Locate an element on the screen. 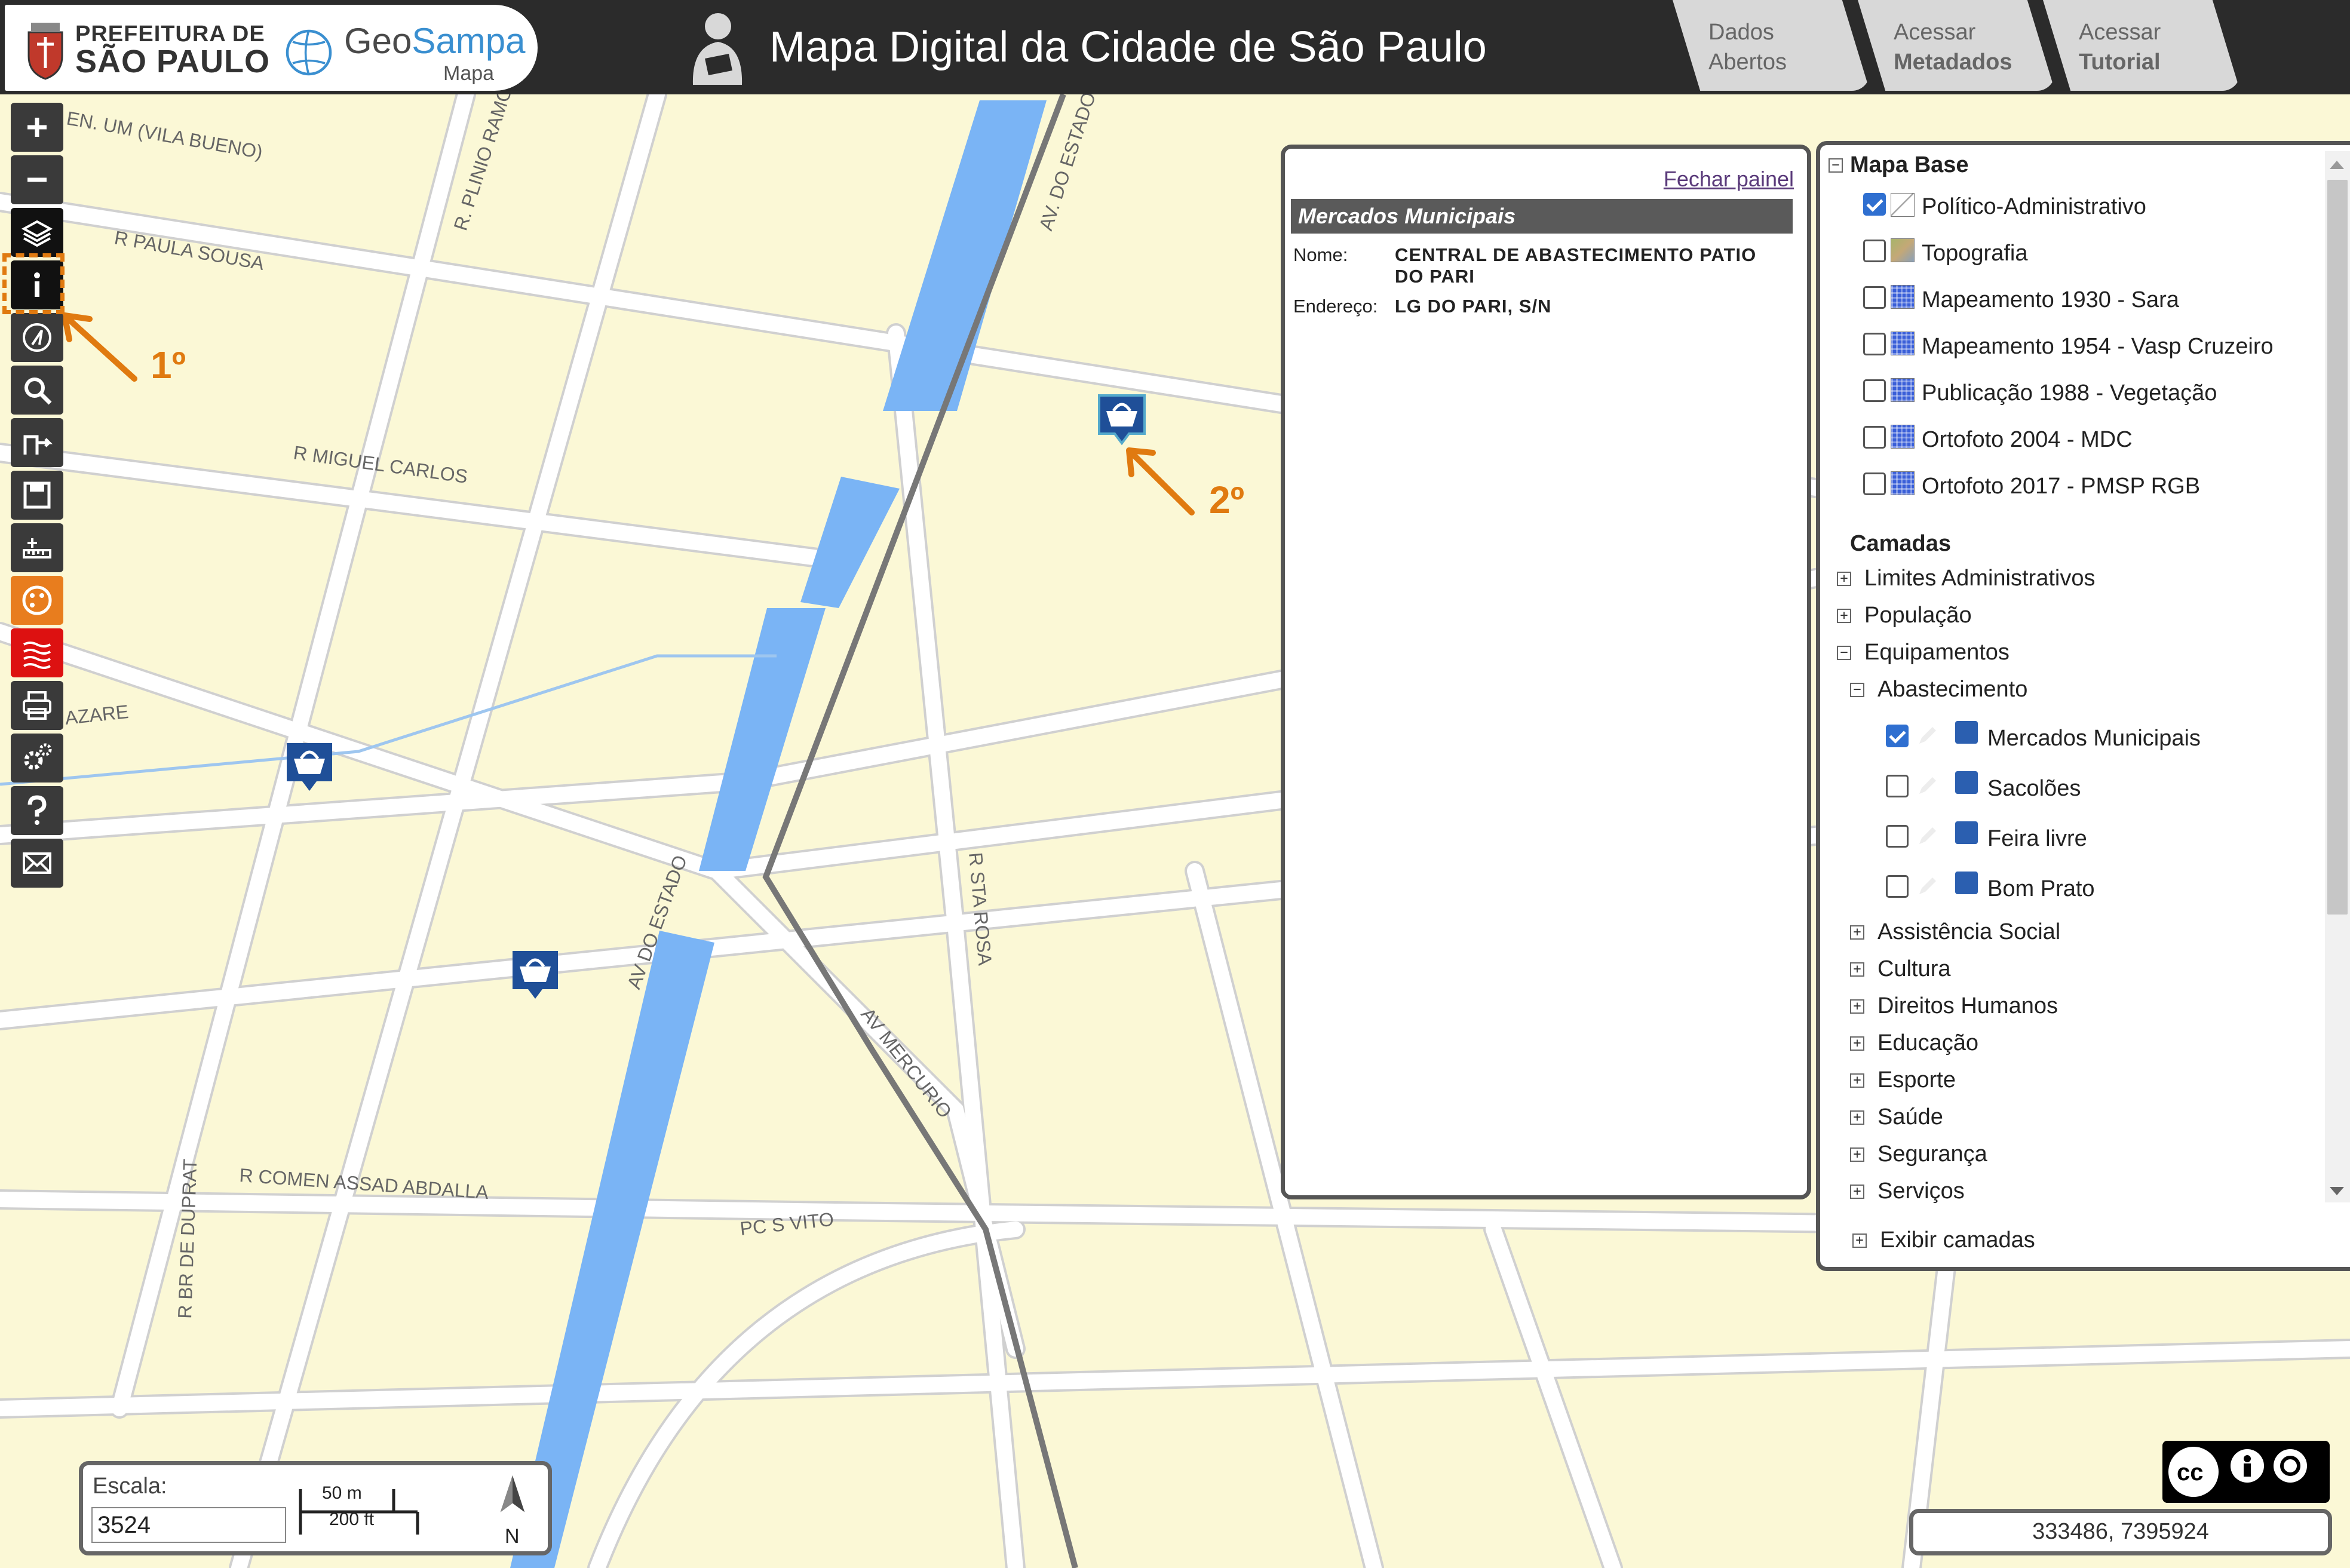 The width and height of the screenshot is (2350, 1568). measure-button is located at coordinates (37, 337).